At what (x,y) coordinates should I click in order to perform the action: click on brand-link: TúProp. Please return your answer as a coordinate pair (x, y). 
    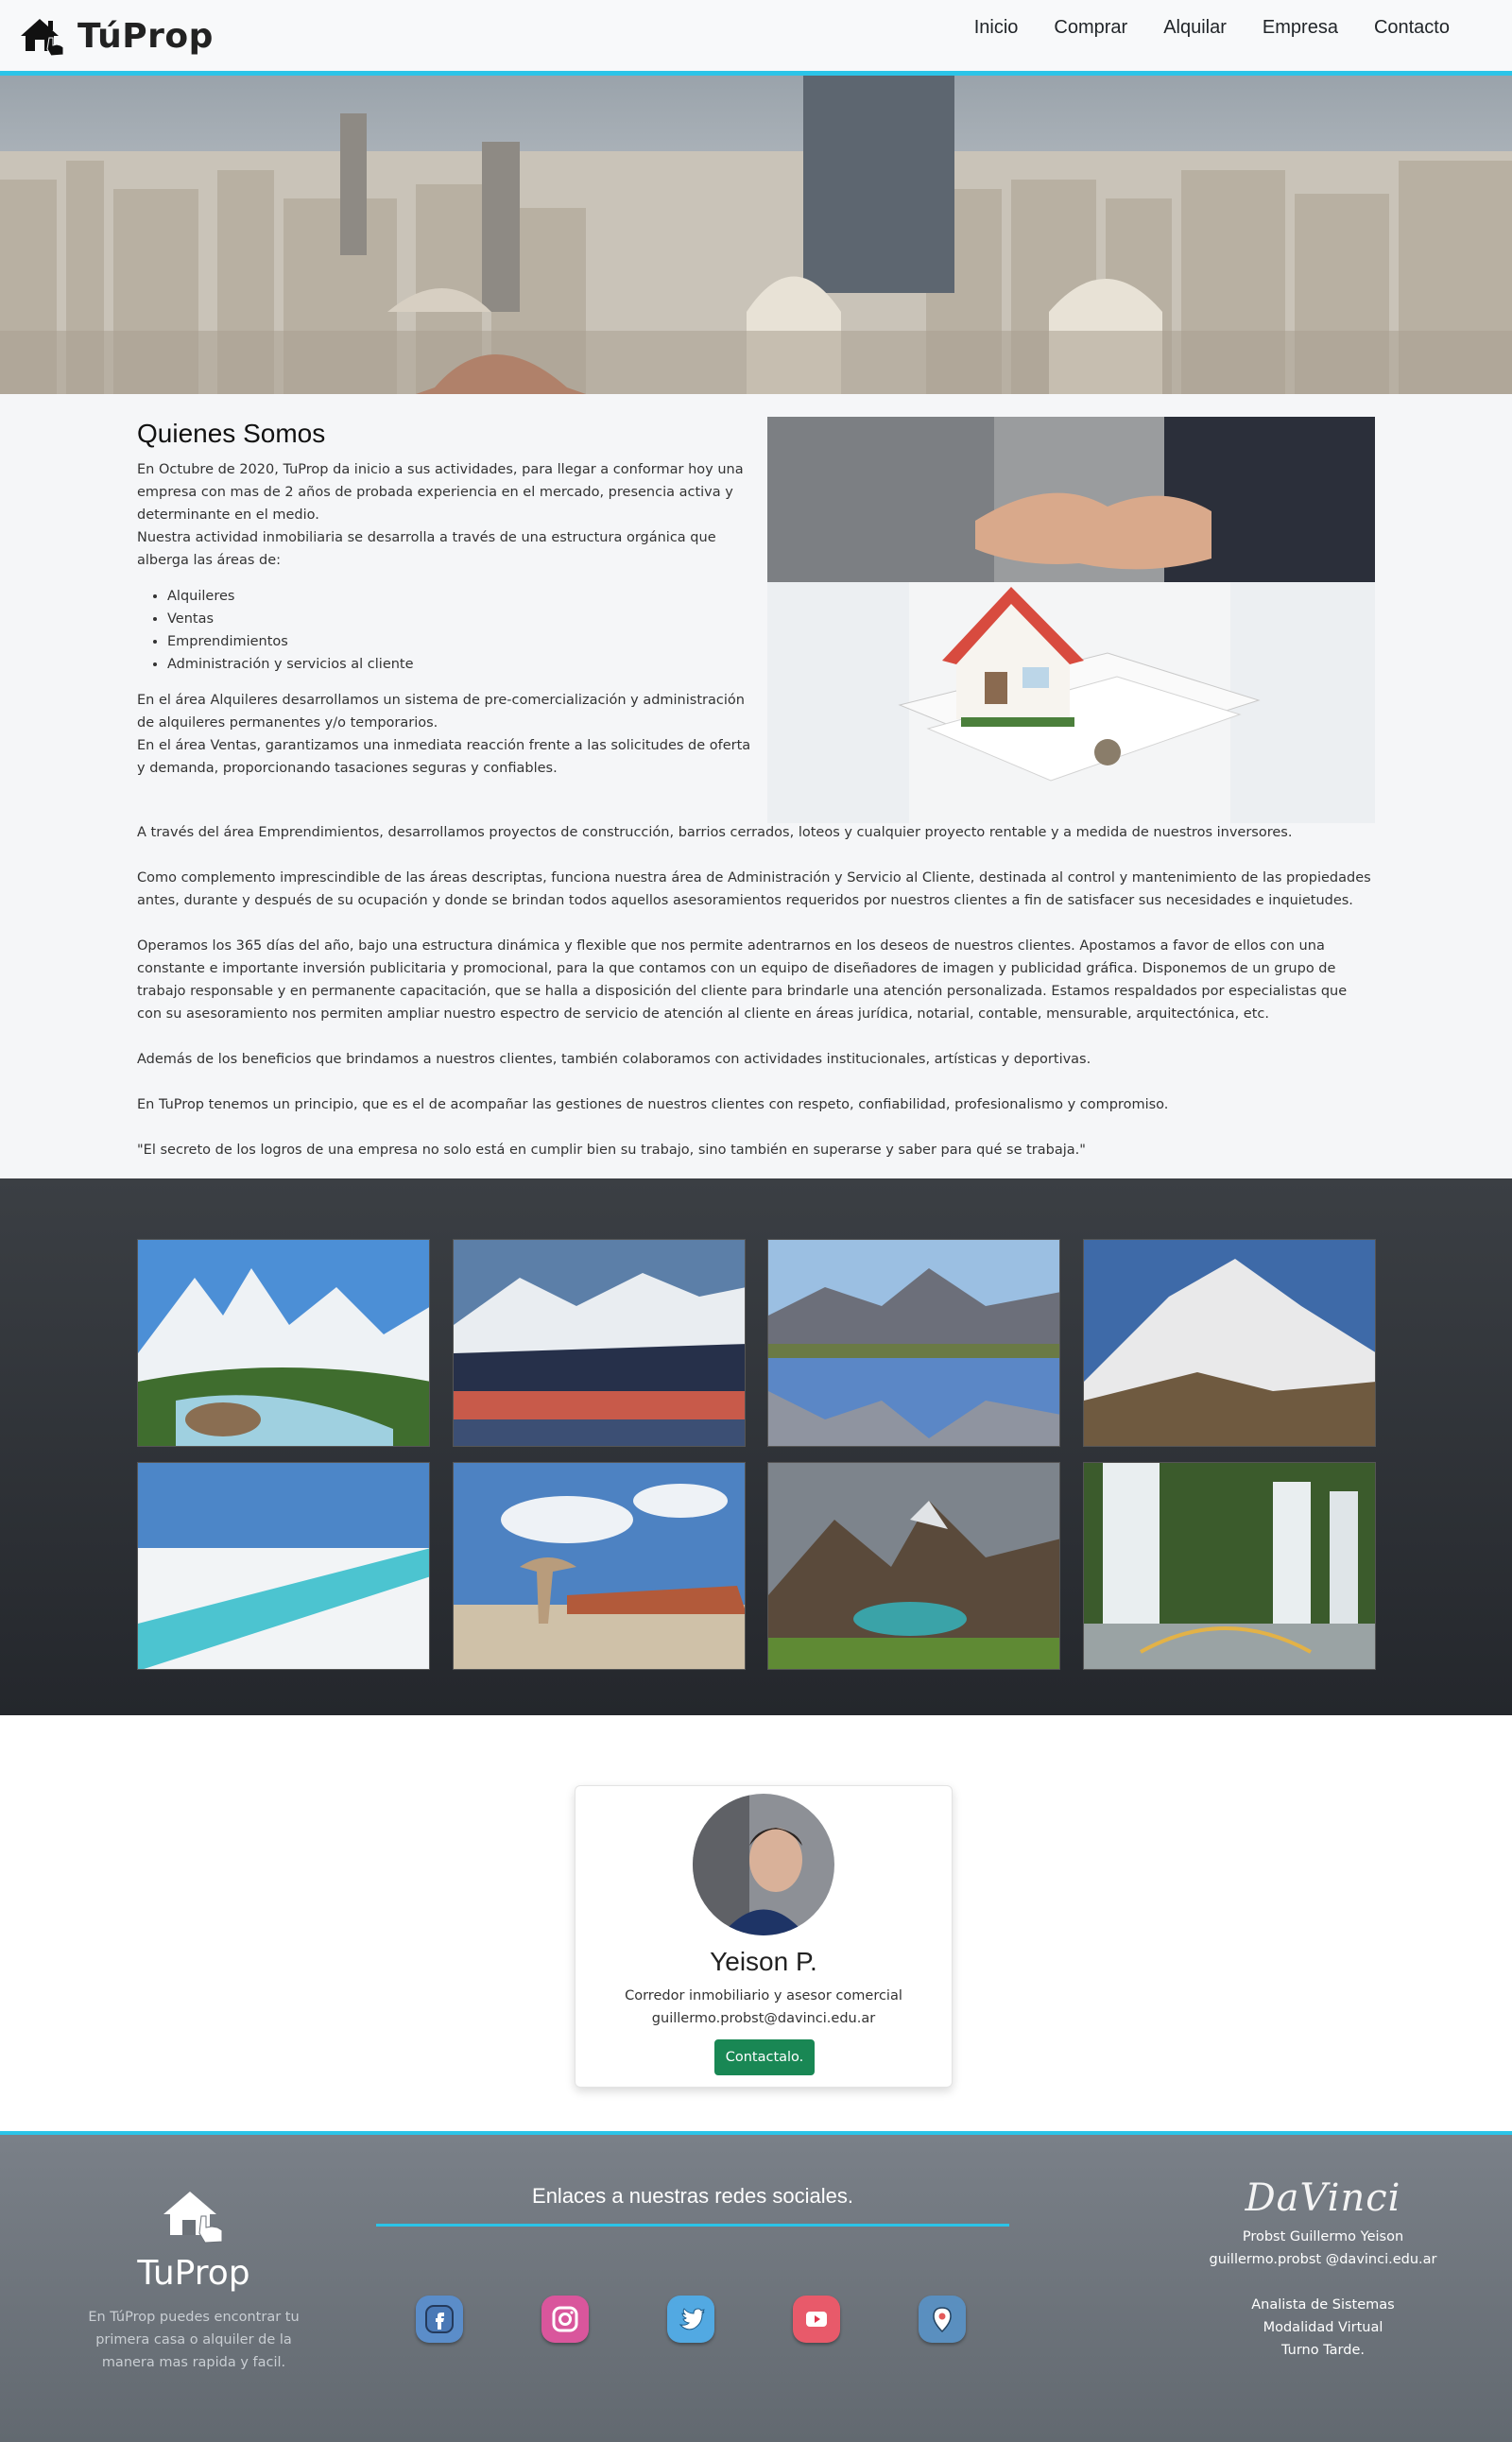
    Looking at the image, I should click on (116, 35).